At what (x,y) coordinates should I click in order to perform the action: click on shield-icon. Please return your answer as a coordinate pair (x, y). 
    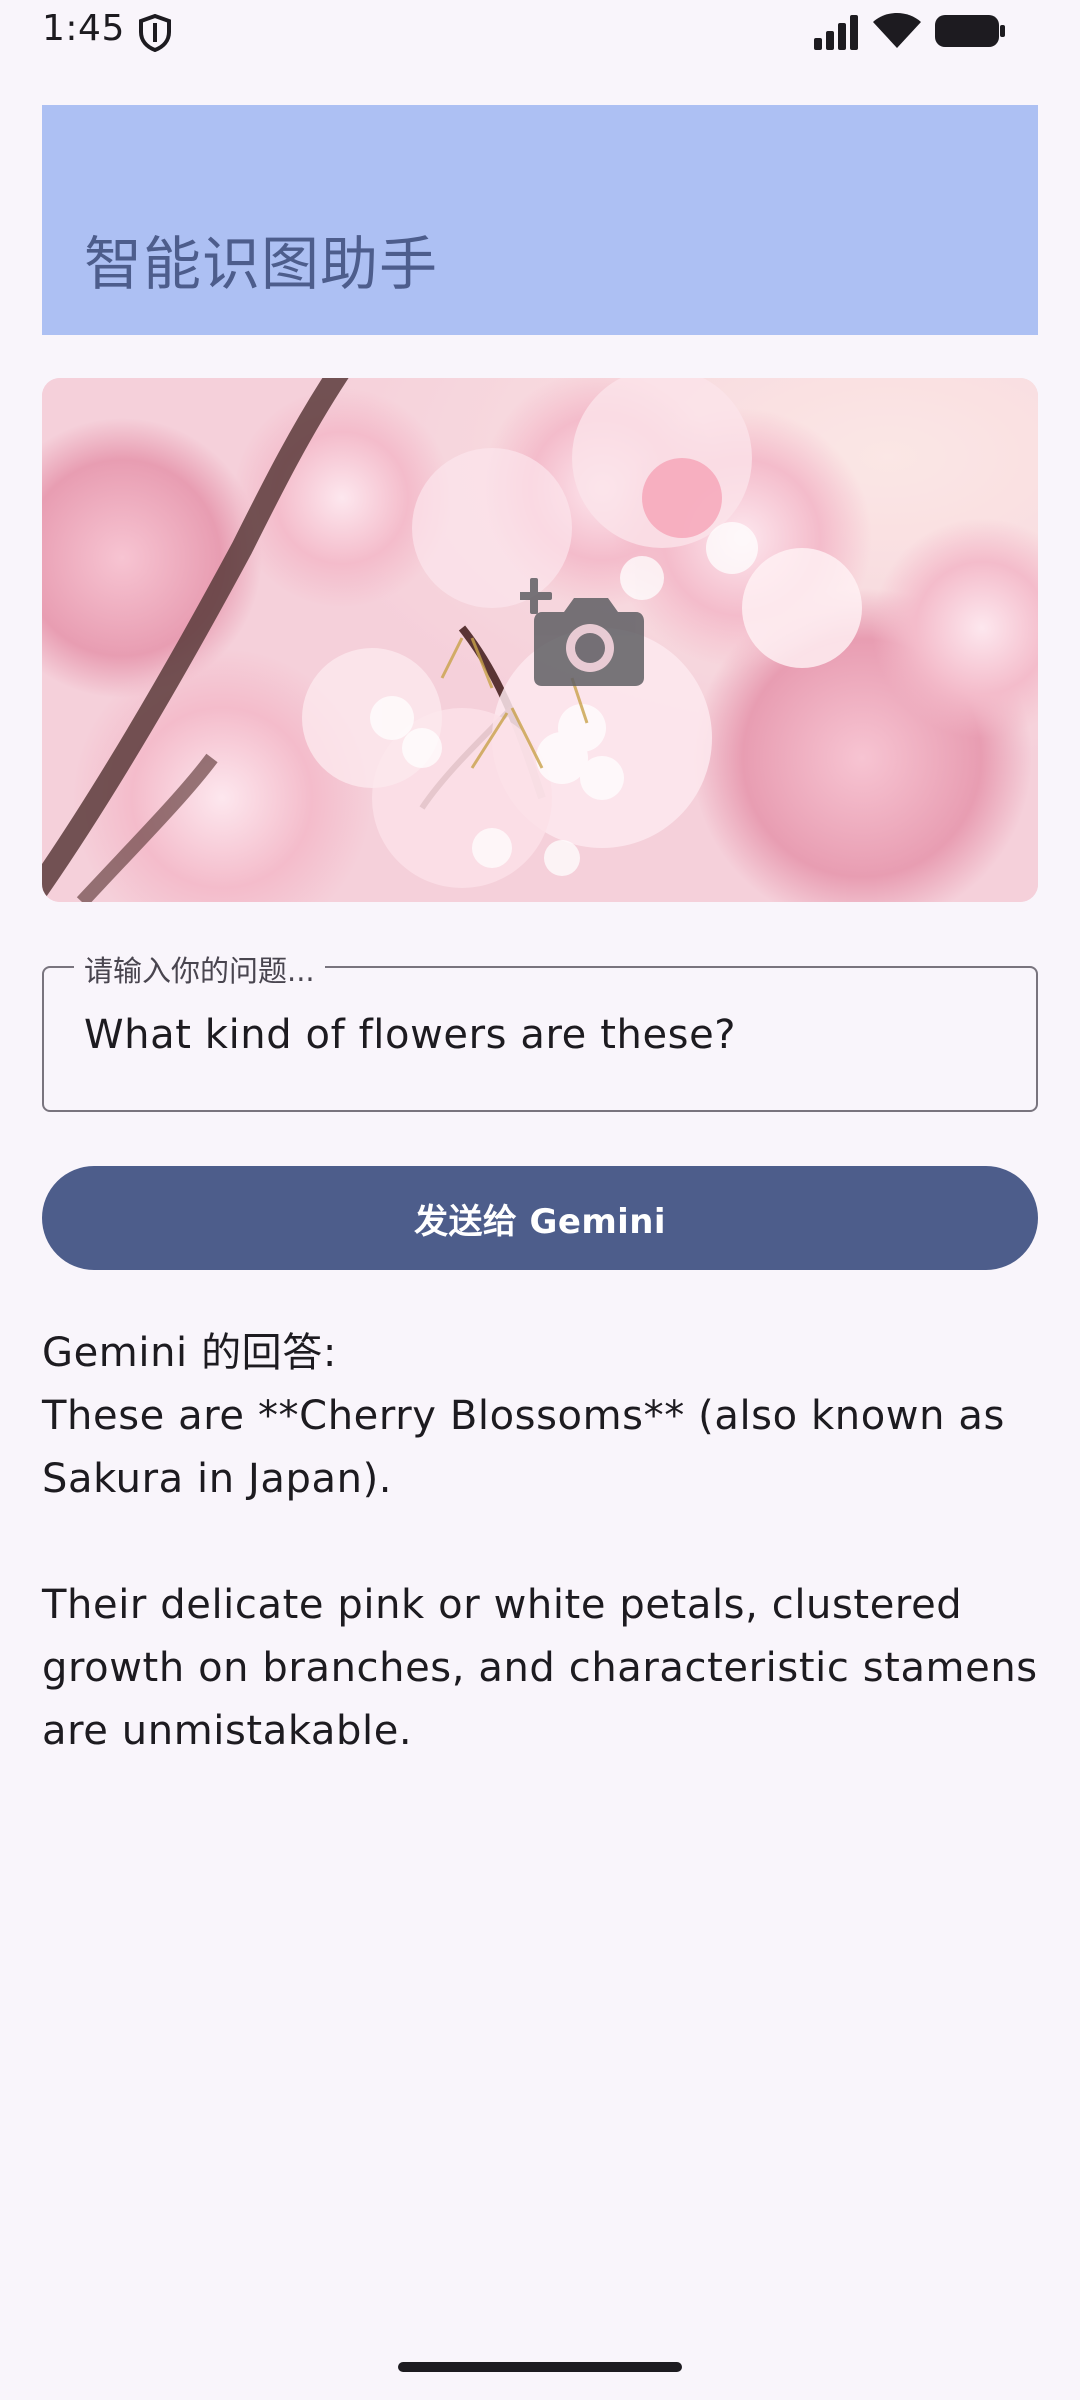
    Looking at the image, I should click on (155, 33).